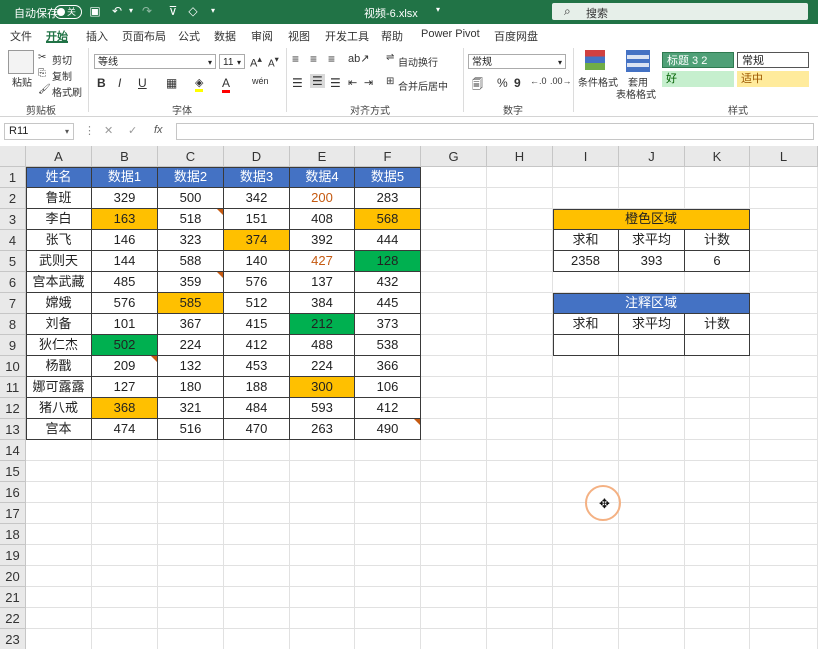 The width and height of the screenshot is (818, 649). I want to click on phonetic-icon: wén, so click(260, 81).